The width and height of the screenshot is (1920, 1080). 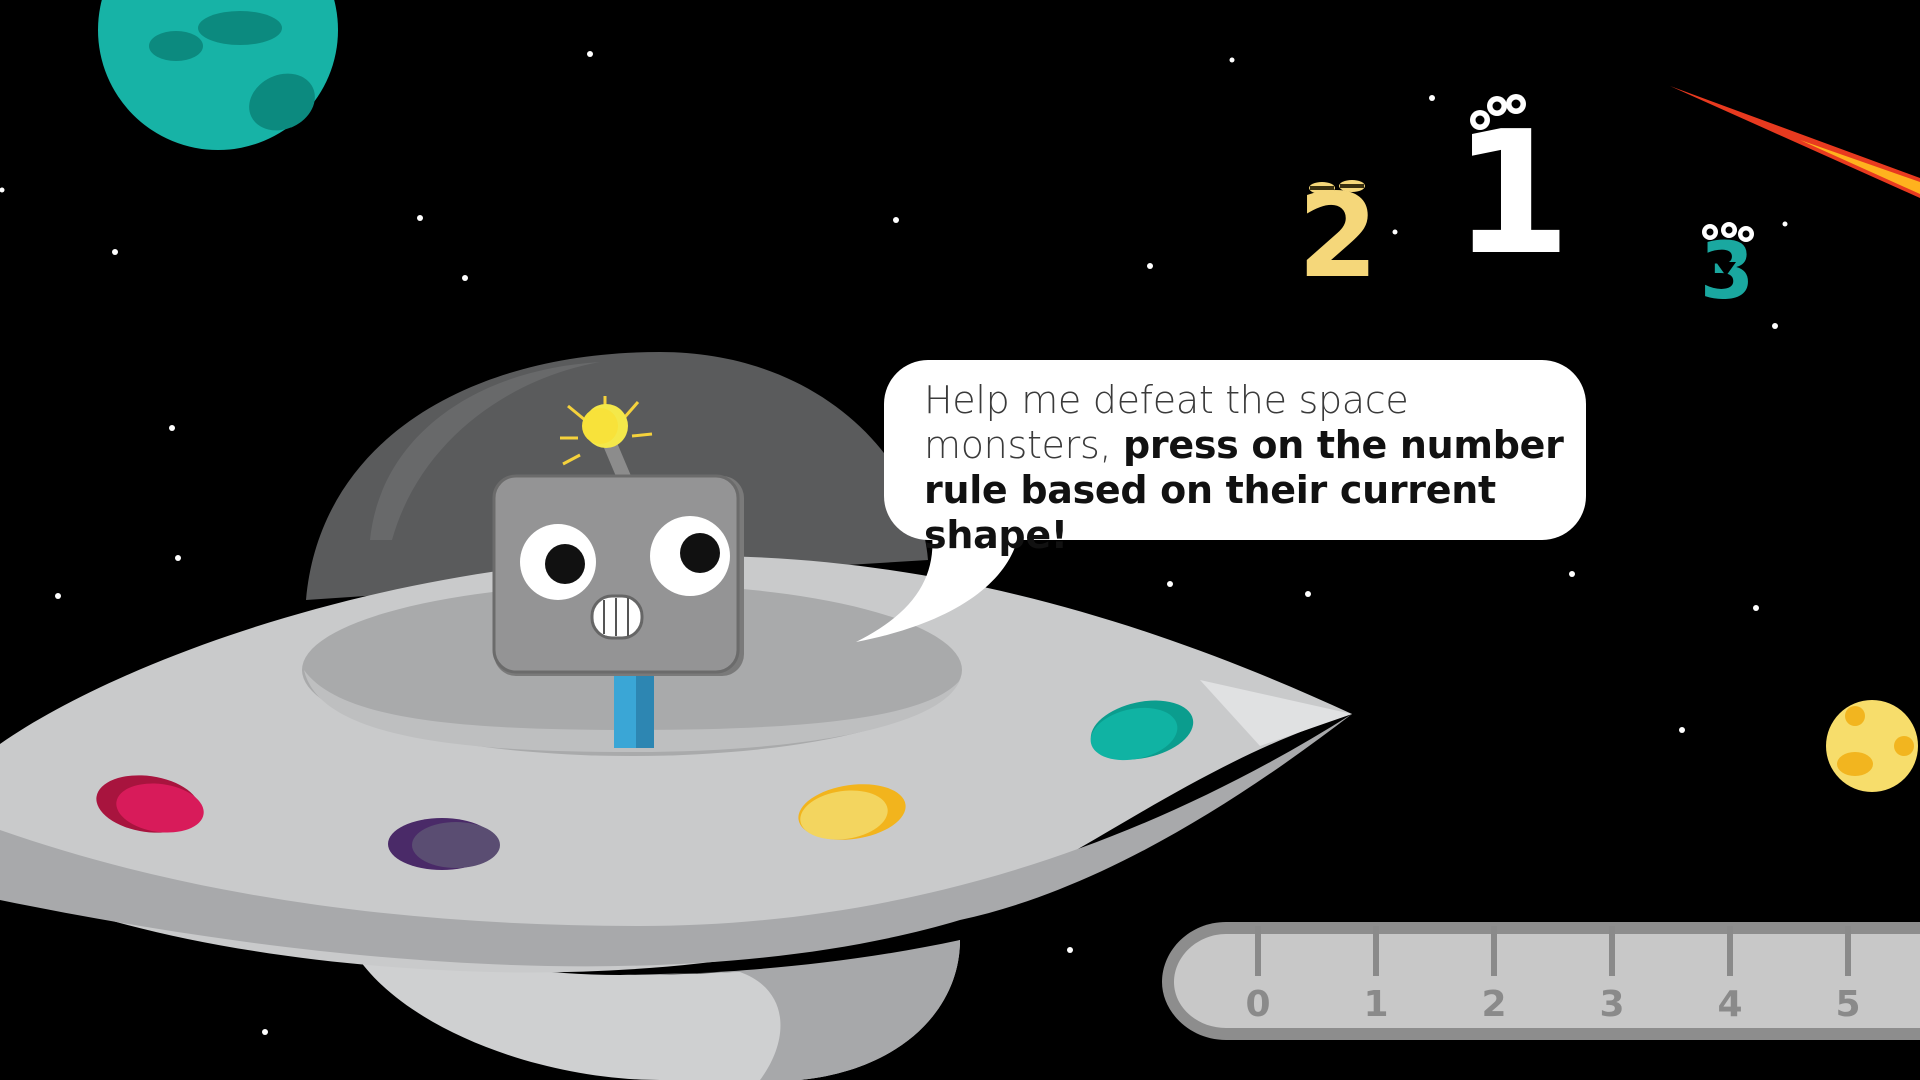 What do you see at coordinates (1795, 142) in the screenshot?
I see `comet-streak` at bounding box center [1795, 142].